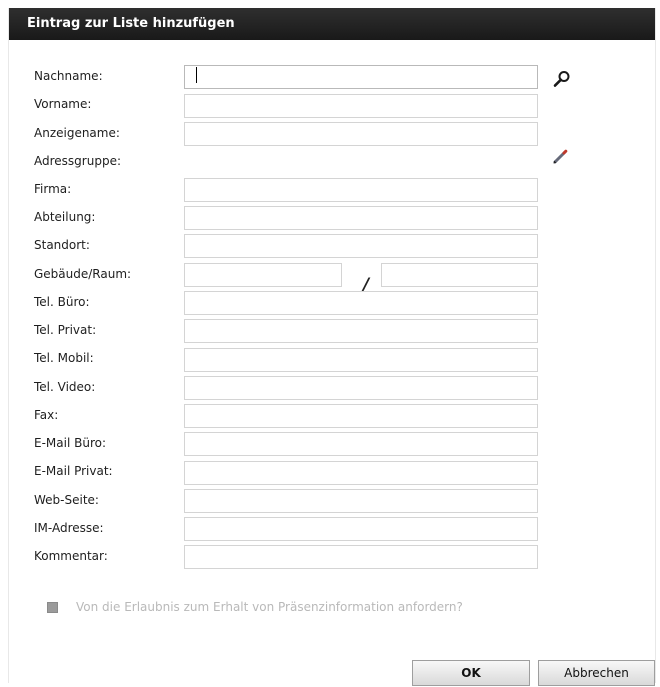 This screenshot has width=660, height=687. I want to click on label-tel-video: Tel. Video:, so click(65, 387).